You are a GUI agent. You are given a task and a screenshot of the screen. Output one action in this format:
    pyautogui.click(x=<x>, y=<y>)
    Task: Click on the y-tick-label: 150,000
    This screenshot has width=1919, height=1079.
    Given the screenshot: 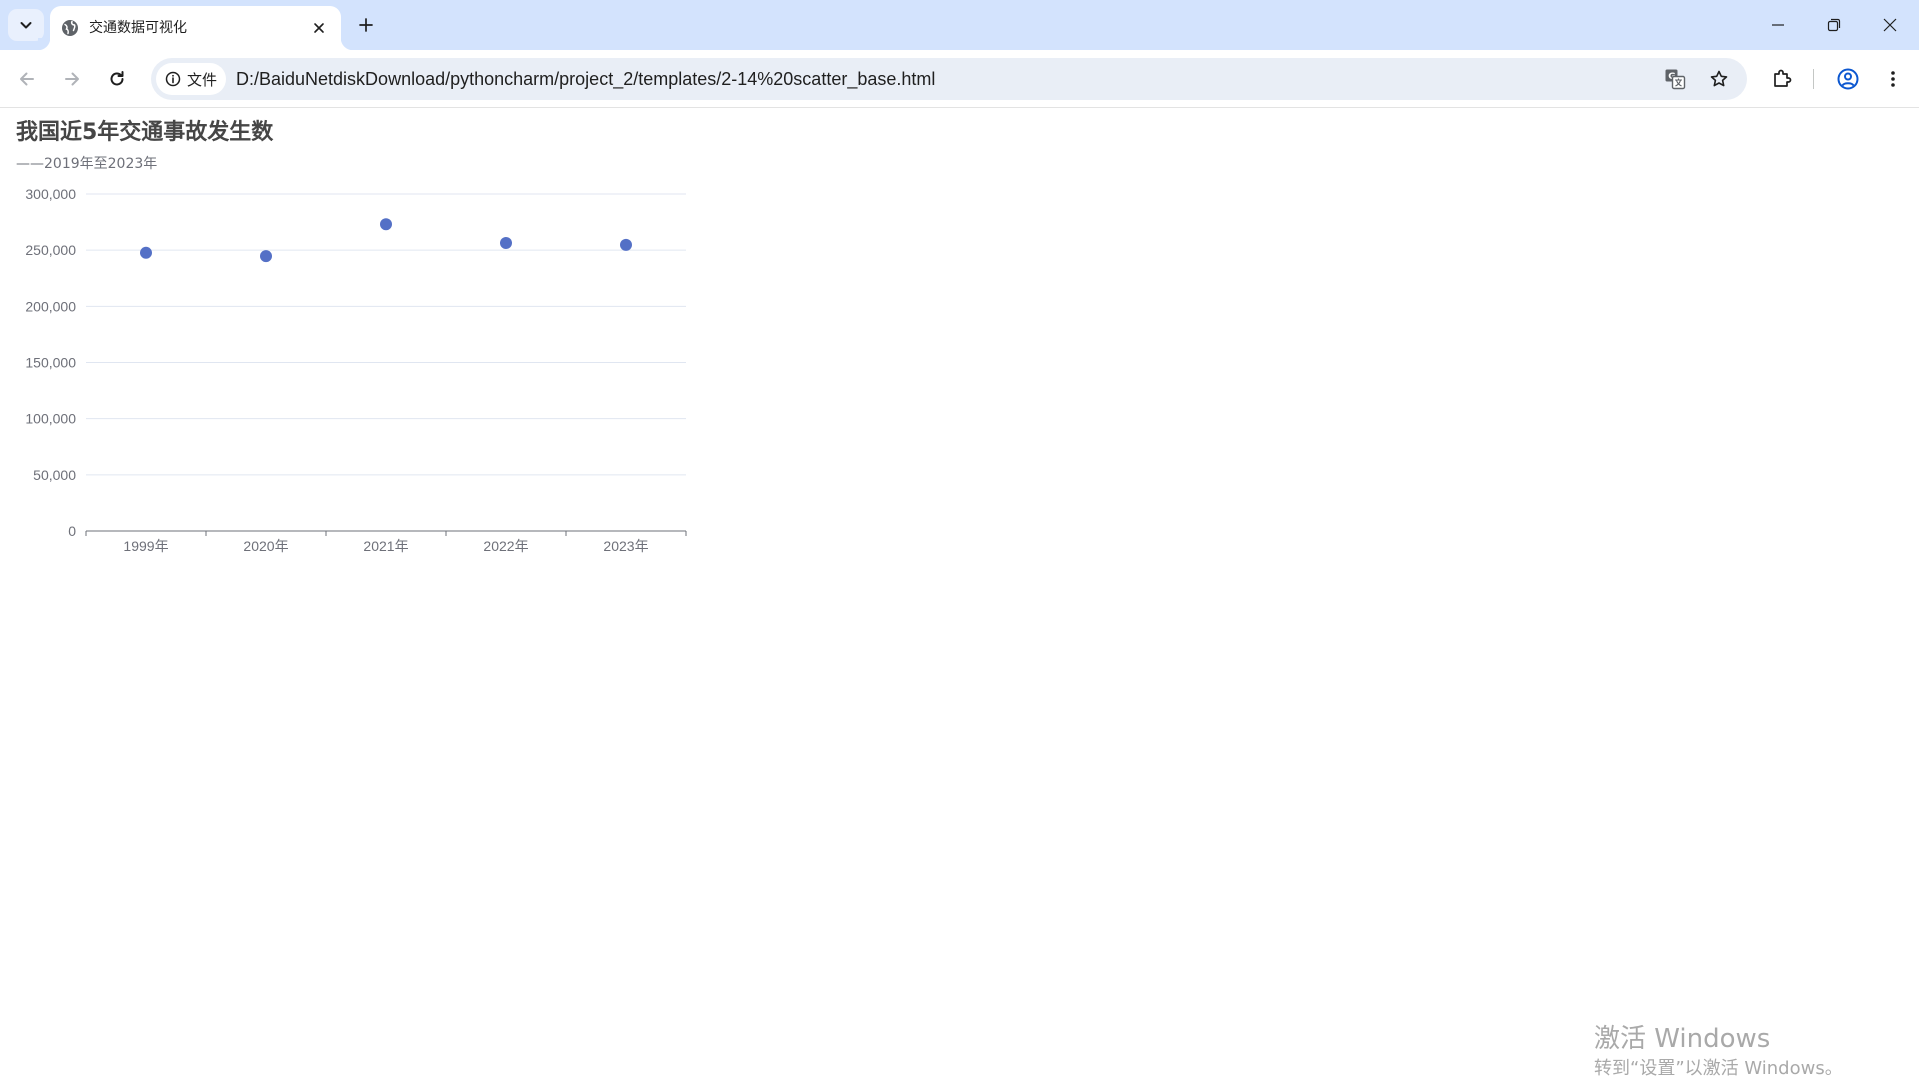 What is the action you would take?
    pyautogui.click(x=50, y=363)
    